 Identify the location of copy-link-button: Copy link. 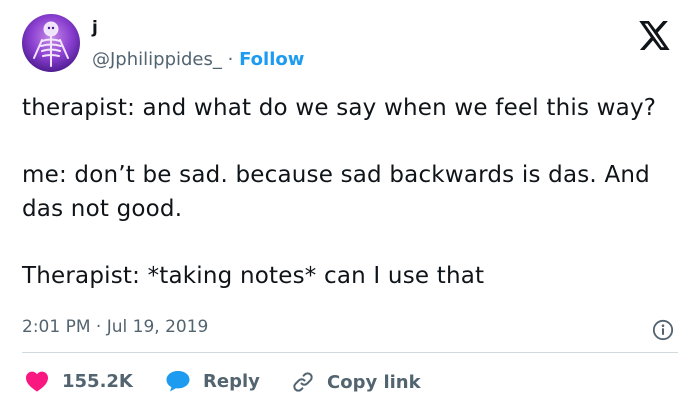
(356, 382).